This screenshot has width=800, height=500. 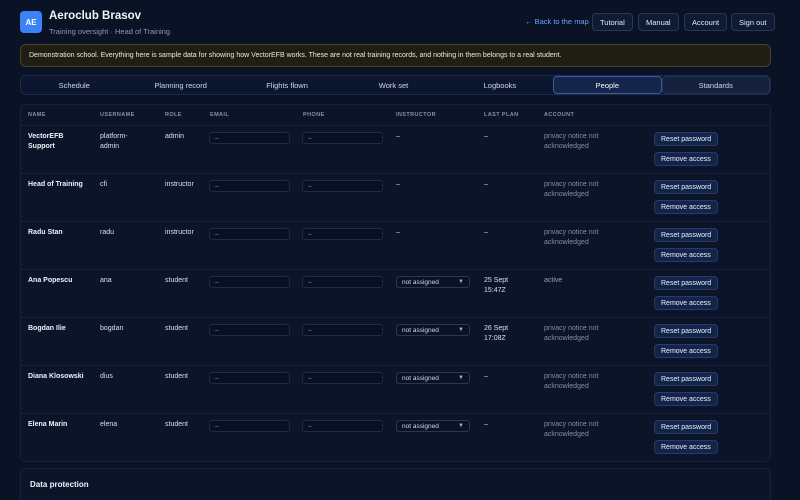 What do you see at coordinates (112, 328) in the screenshot?
I see `person-username: bogdan` at bounding box center [112, 328].